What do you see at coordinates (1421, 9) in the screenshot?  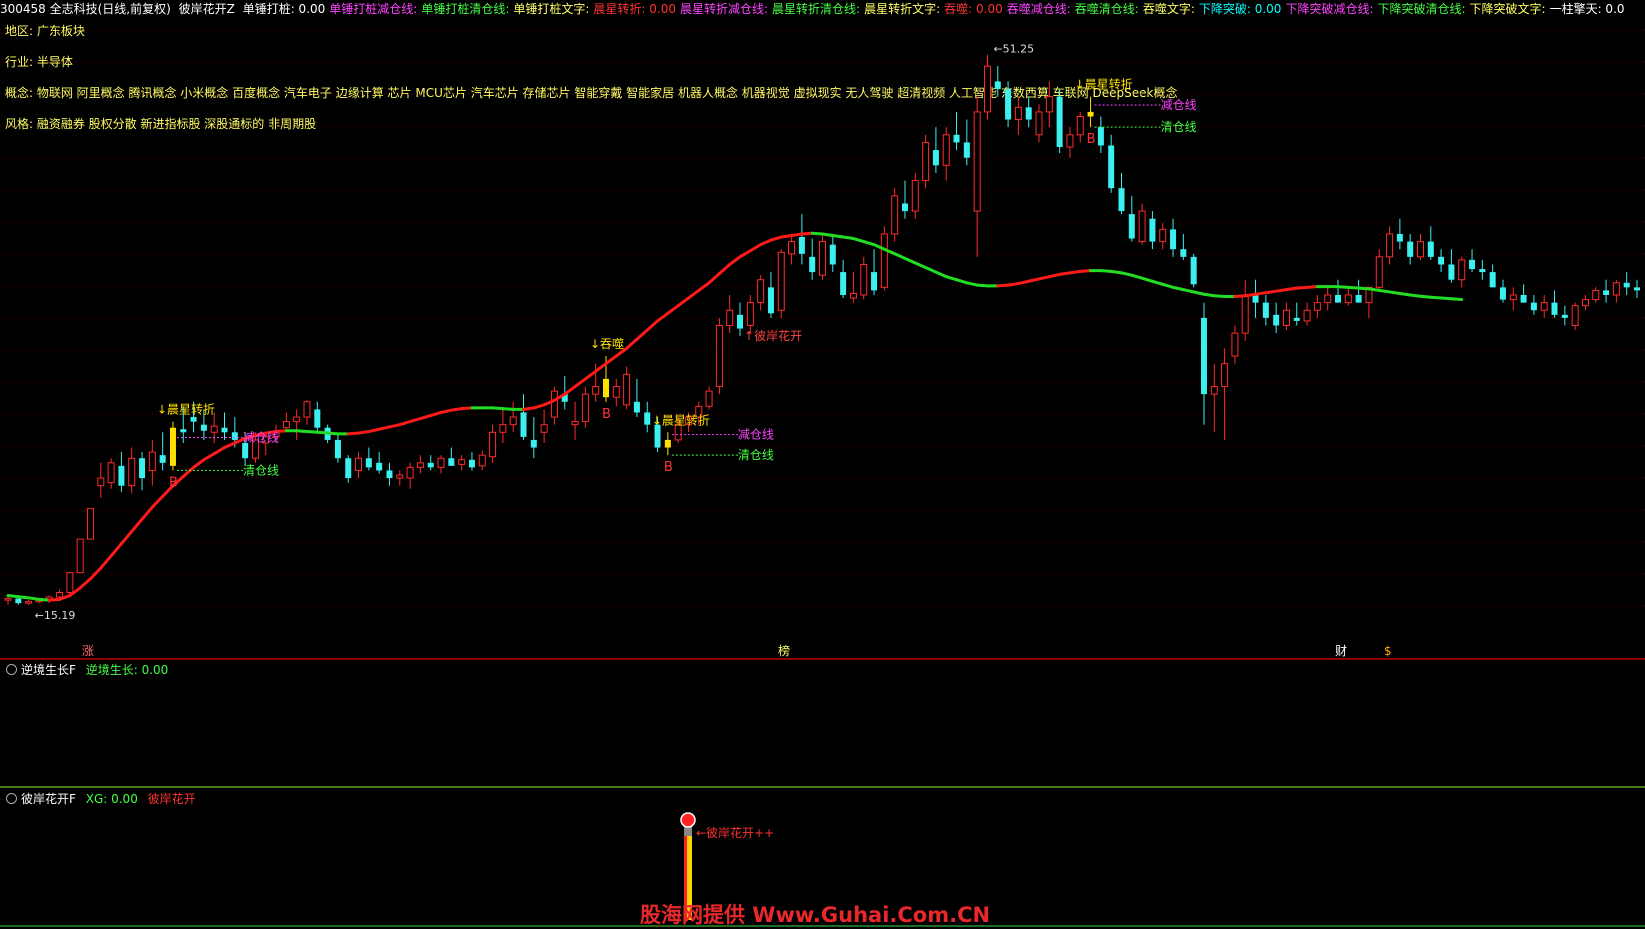 I see `indicator-value-14: 下降突破清仓线:` at bounding box center [1421, 9].